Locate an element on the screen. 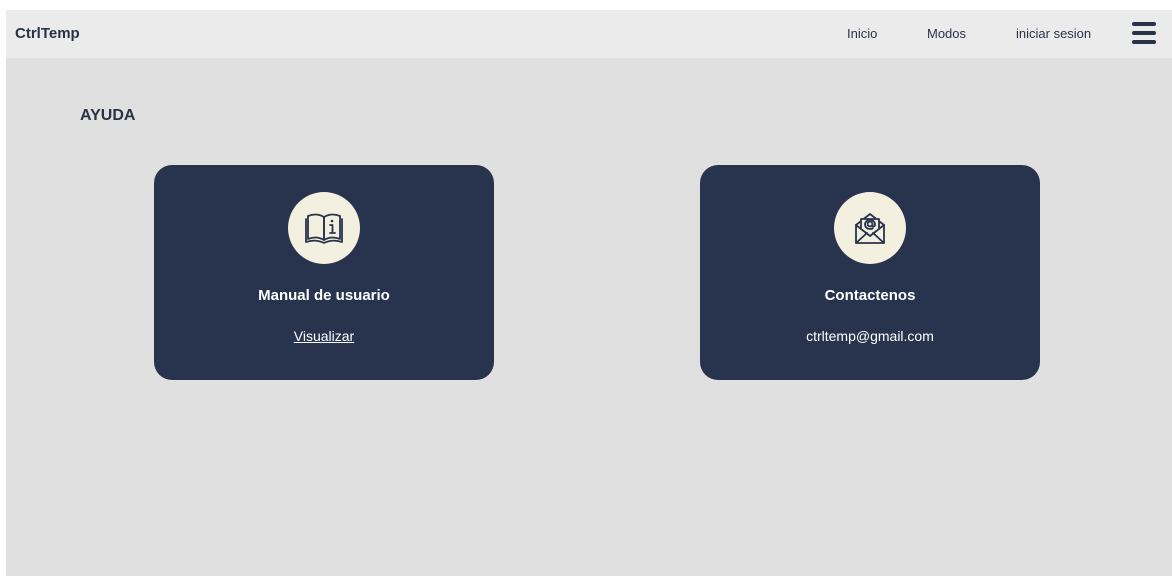  visualizar-link: Visualizar is located at coordinates (324, 336).